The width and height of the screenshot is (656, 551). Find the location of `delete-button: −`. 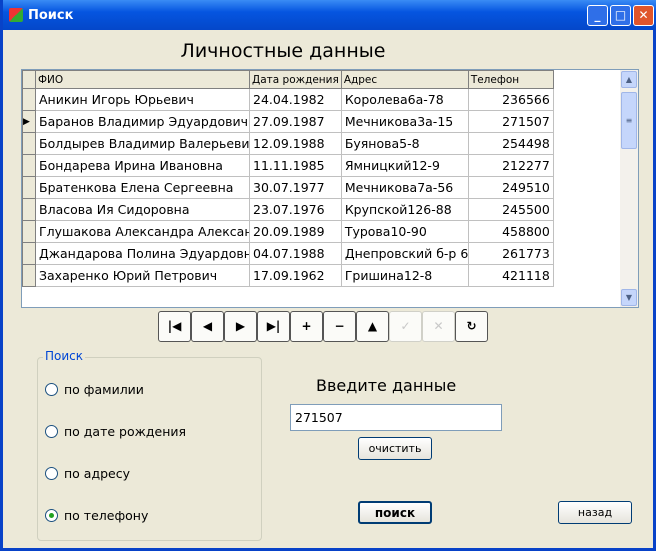

delete-button: − is located at coordinates (339, 326).